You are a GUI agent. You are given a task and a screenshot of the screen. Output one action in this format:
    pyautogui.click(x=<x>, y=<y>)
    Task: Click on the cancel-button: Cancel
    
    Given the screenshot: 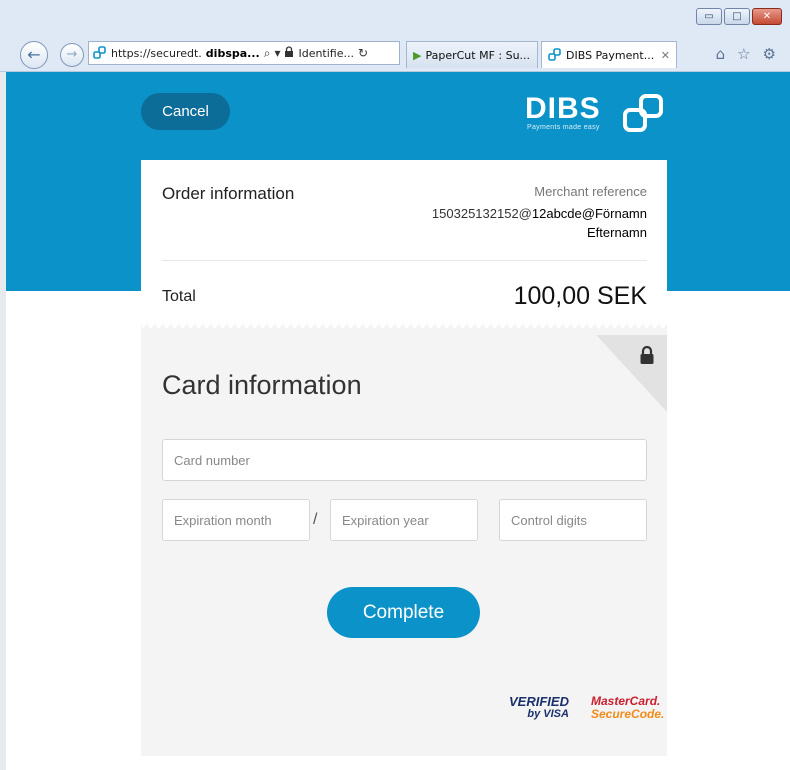 What is the action you would take?
    pyautogui.click(x=185, y=111)
    